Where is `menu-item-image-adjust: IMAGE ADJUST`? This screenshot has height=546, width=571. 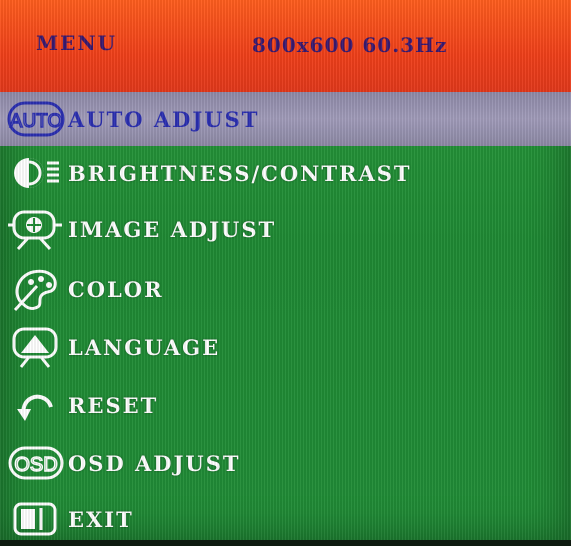 menu-item-image-adjust: IMAGE ADJUST is located at coordinates (285, 229).